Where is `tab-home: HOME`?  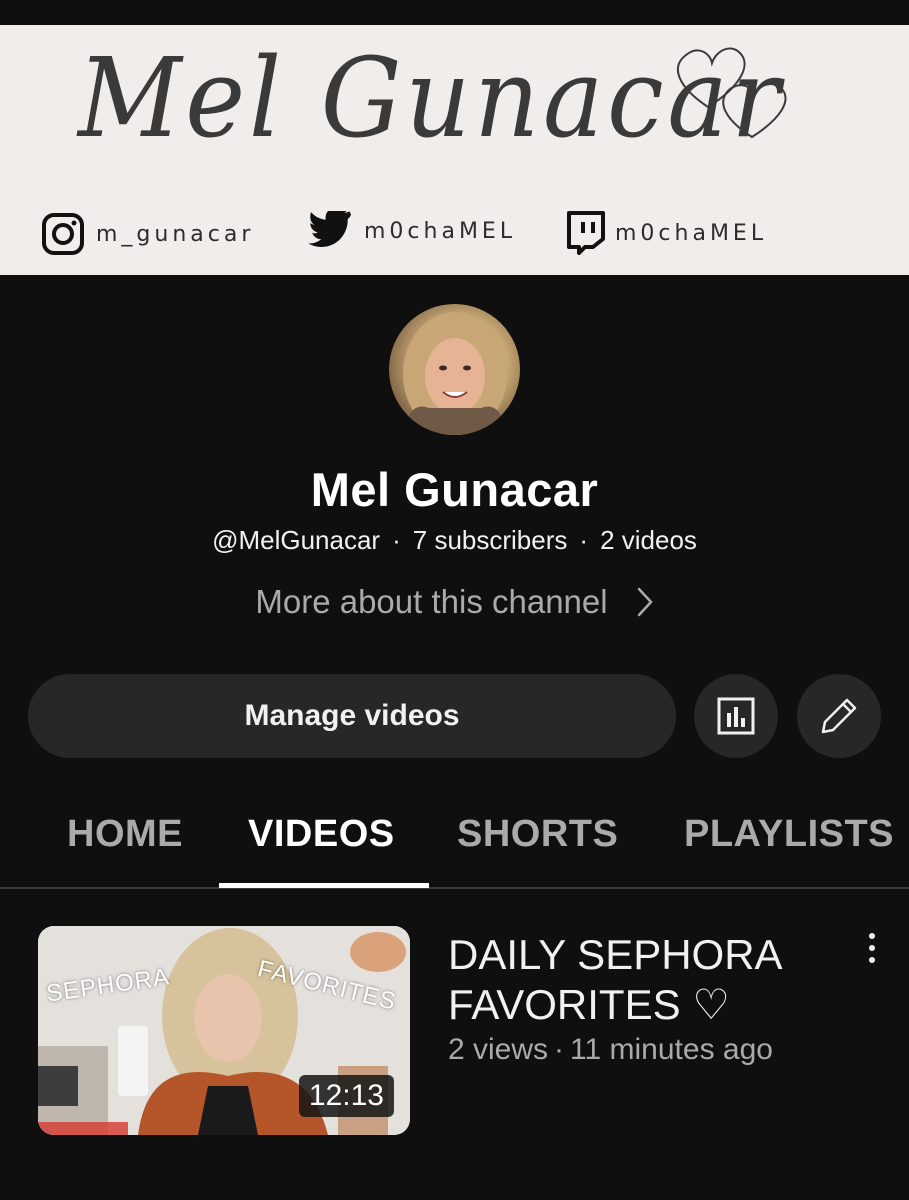 tab-home: HOME is located at coordinates (125, 834).